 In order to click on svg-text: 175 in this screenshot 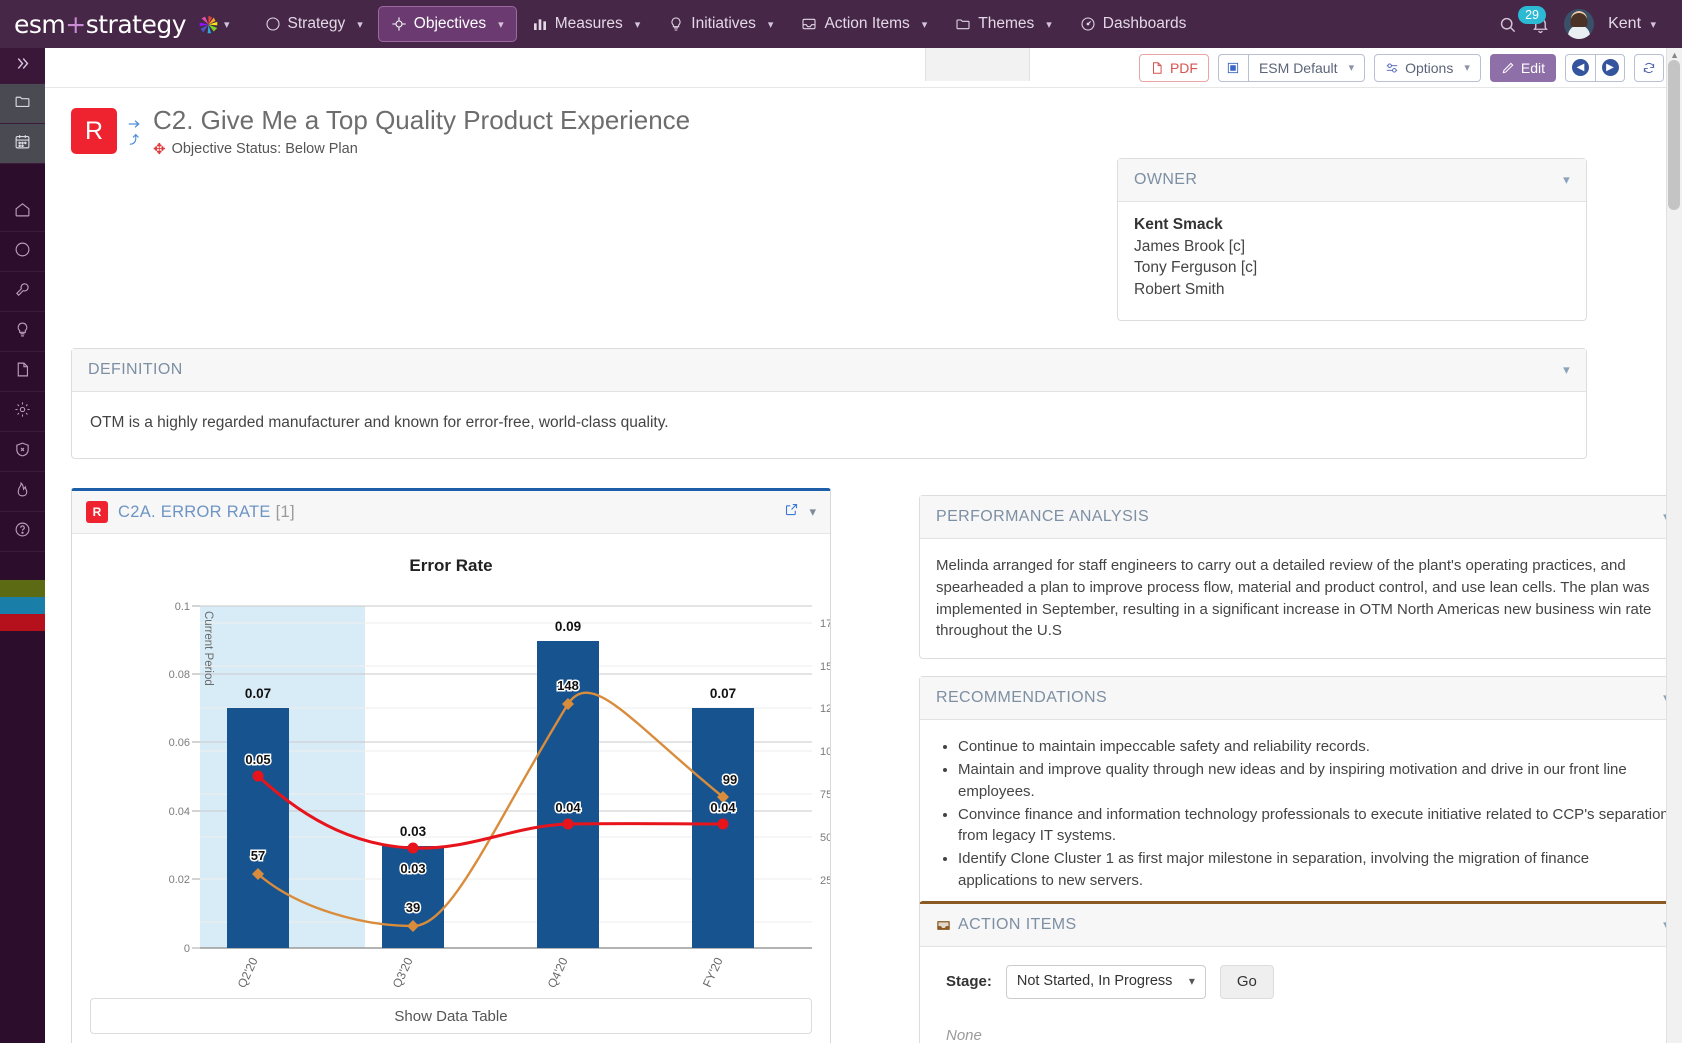, I will do `click(825, 624)`.